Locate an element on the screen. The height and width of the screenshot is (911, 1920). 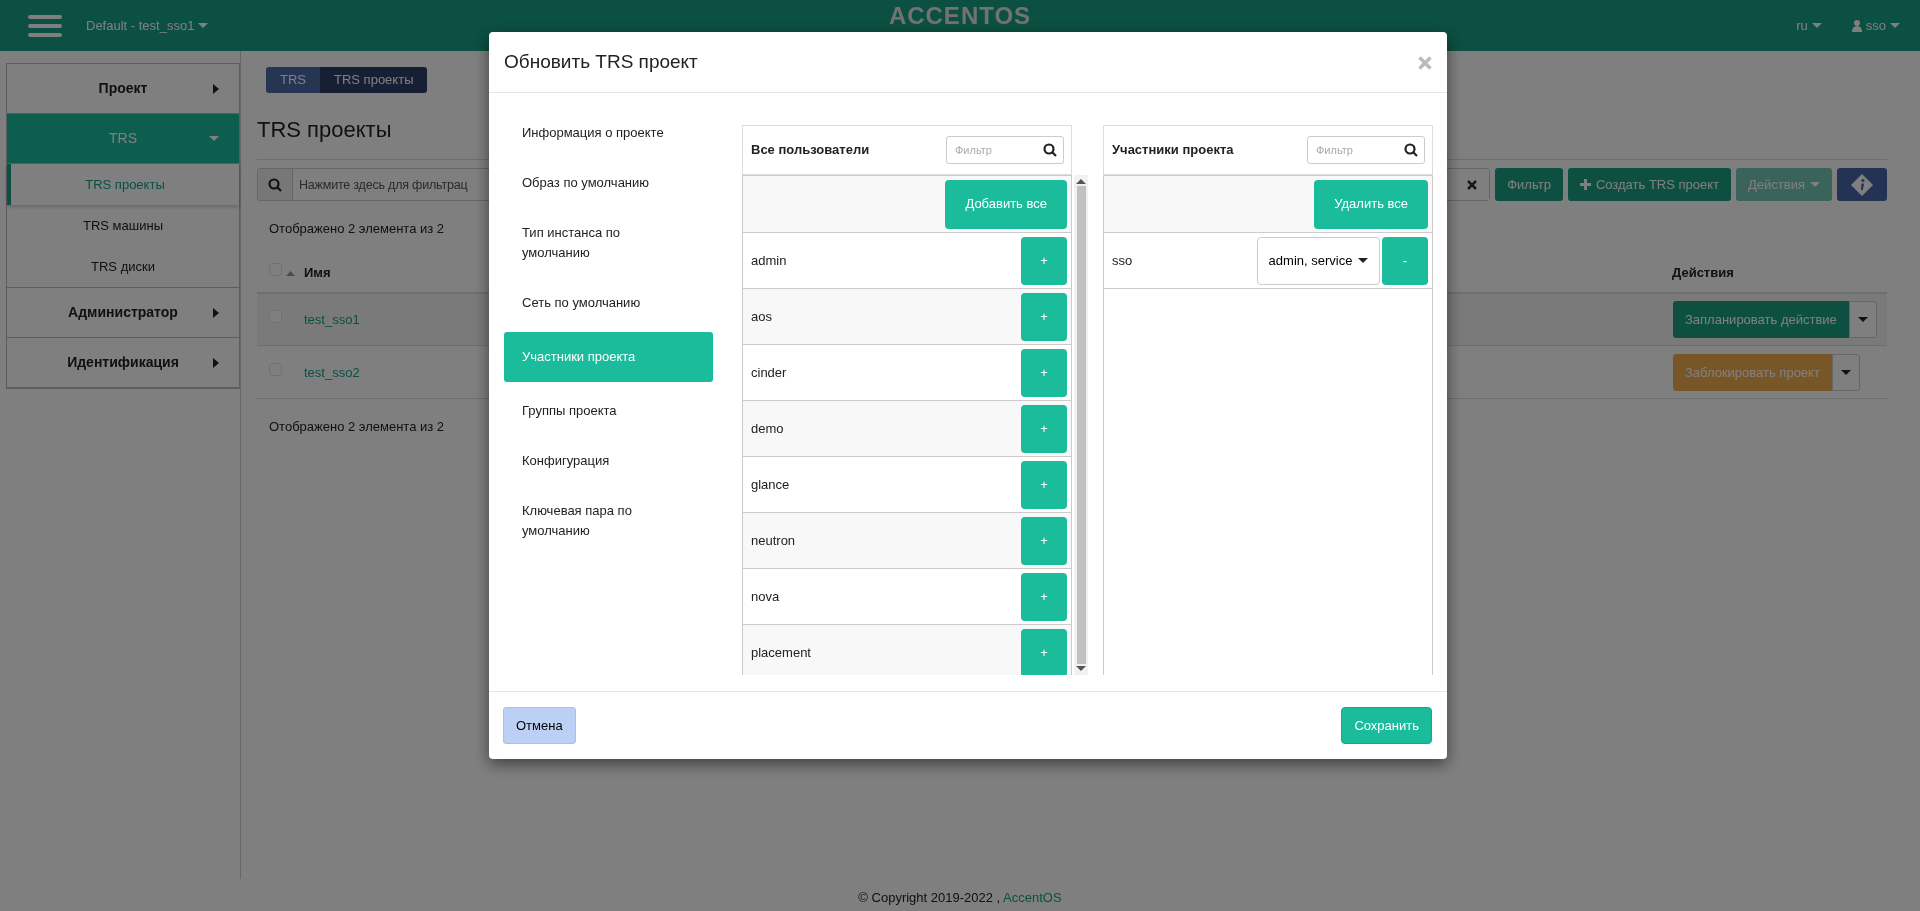
copyright-text: © Copyright 2019-2022 , AccentOS is located at coordinates (960, 898).